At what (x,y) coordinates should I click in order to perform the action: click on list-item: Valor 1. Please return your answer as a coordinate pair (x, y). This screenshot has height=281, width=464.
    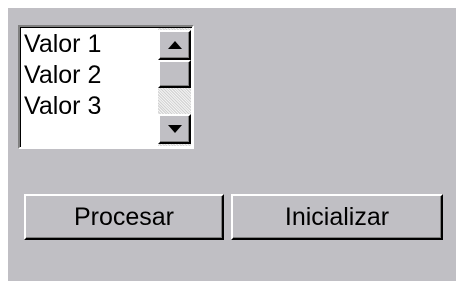
    Looking at the image, I should click on (84, 44).